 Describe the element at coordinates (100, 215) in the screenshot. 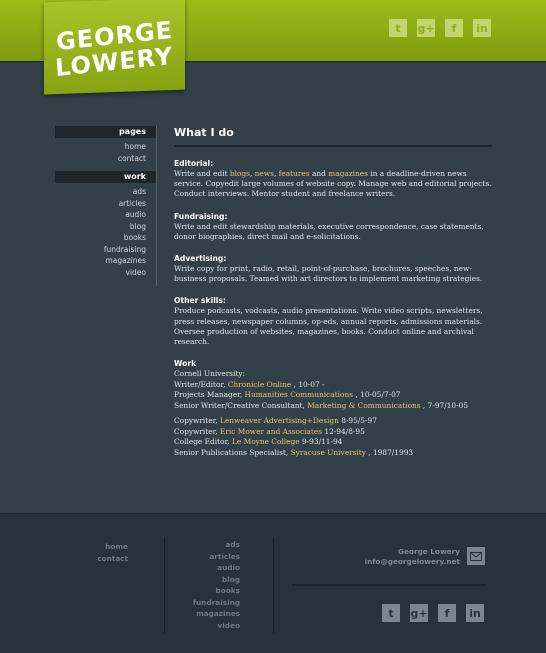

I see `sidebar-item-audio: audio` at that location.